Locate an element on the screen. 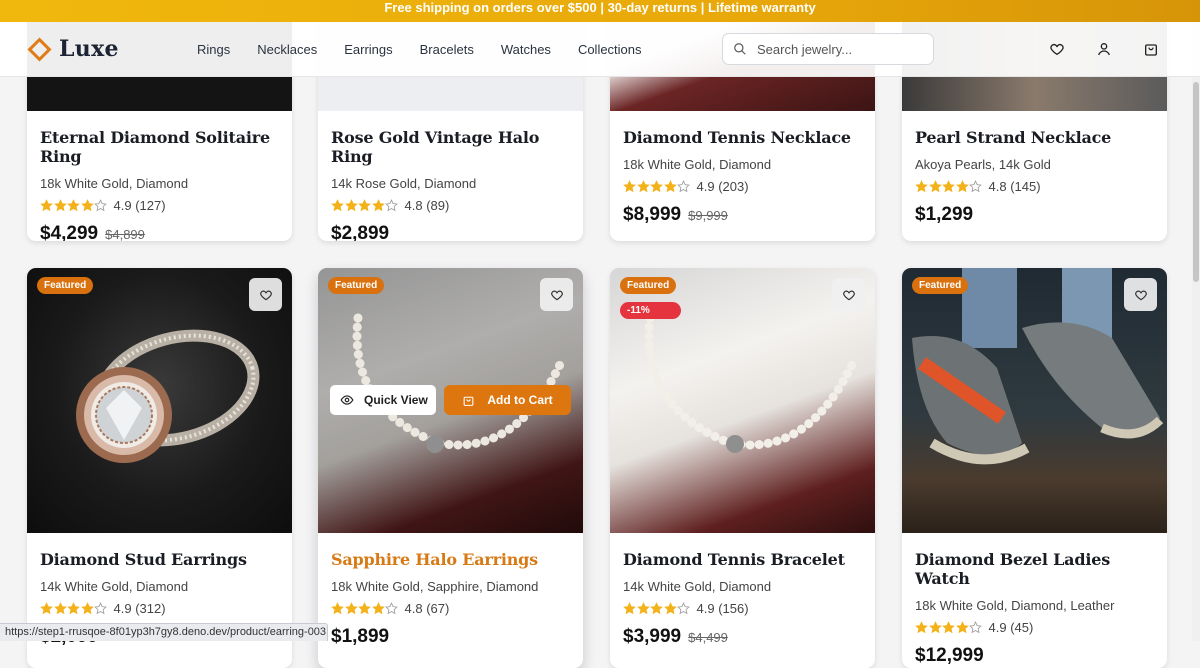  wishlist-icon is located at coordinates (1057, 49).